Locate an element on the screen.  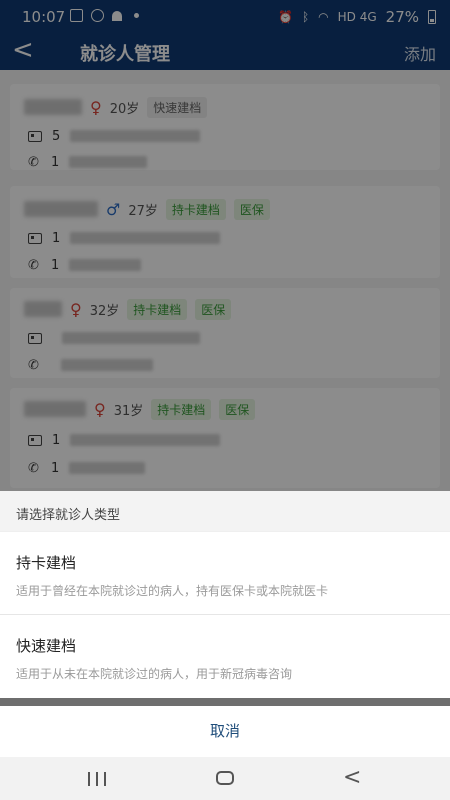
option-description: 适用于曾经在本院就诊过的病人，持有医保卡或本院就医卡 is located at coordinates (172, 591).